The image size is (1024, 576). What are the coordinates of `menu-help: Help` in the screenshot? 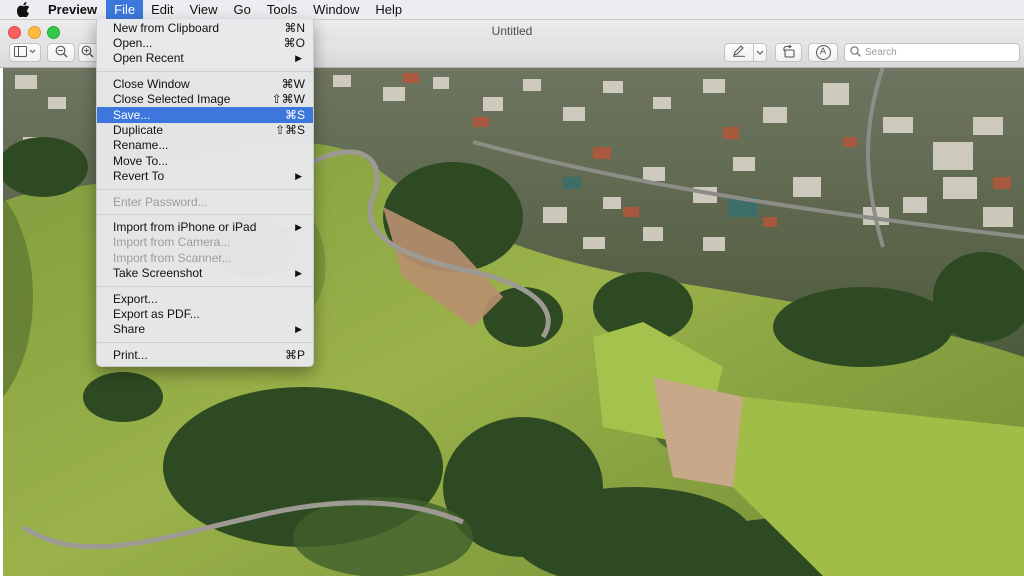 It's located at (388, 9).